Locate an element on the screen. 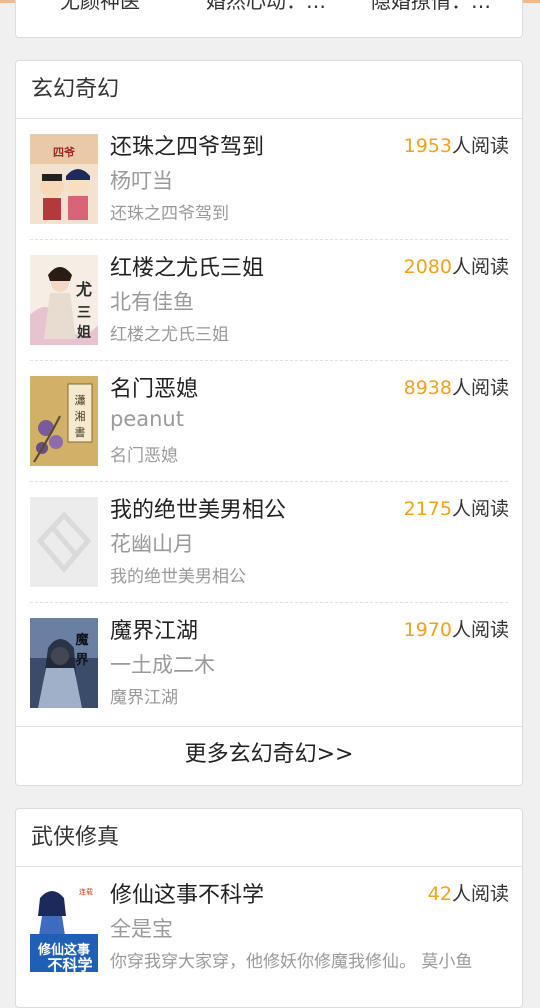  svg-text: 界 is located at coordinates (81, 660).